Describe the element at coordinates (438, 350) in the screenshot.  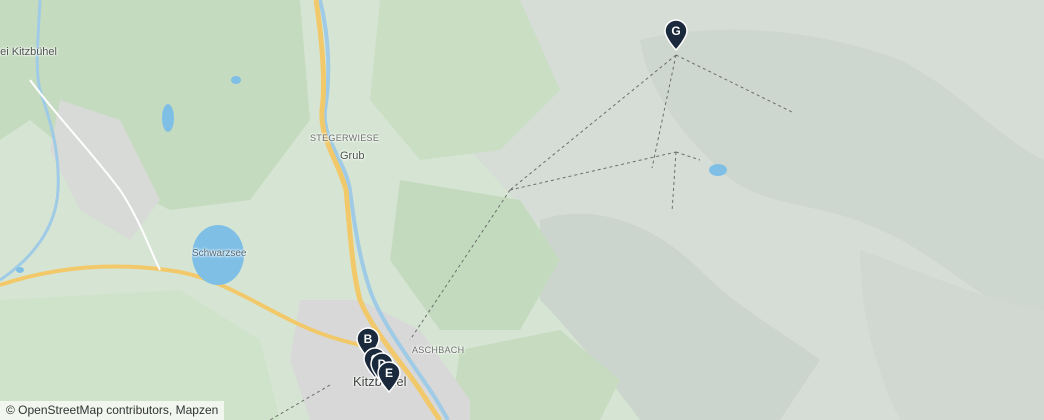
I see `label-aschbach: ASCHBACH` at that location.